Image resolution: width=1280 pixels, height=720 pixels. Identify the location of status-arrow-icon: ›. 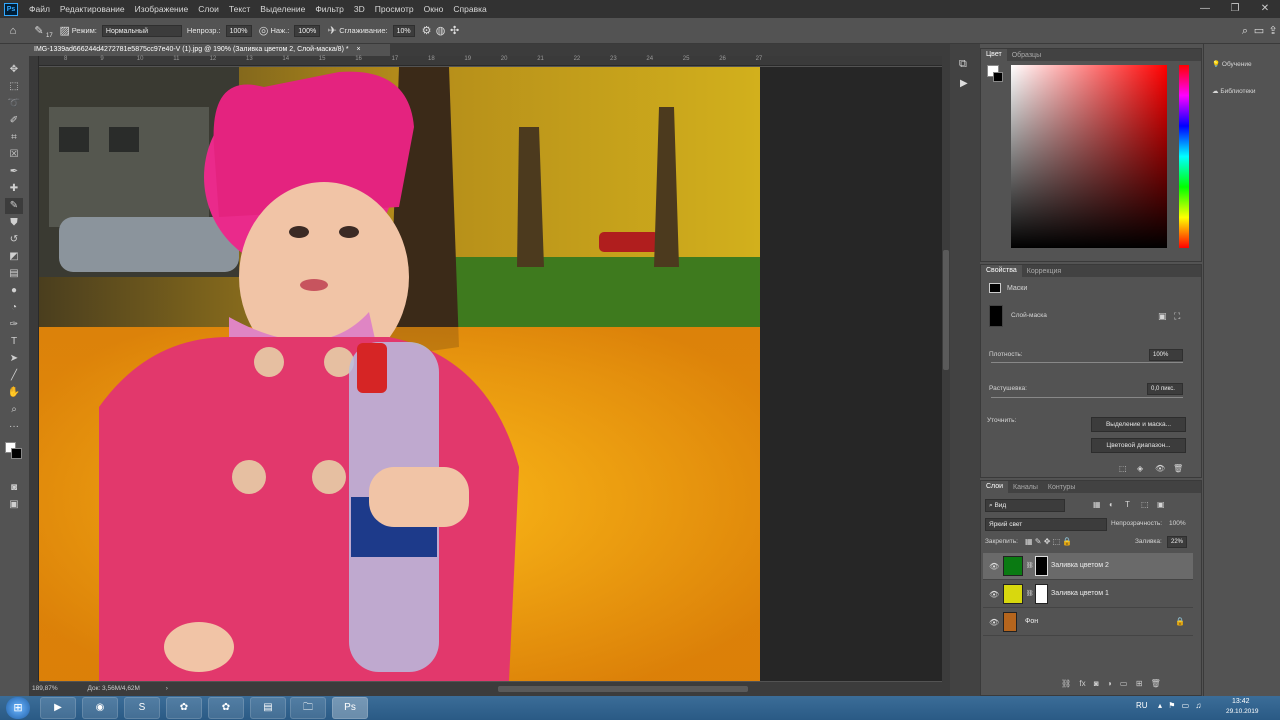
(167, 688).